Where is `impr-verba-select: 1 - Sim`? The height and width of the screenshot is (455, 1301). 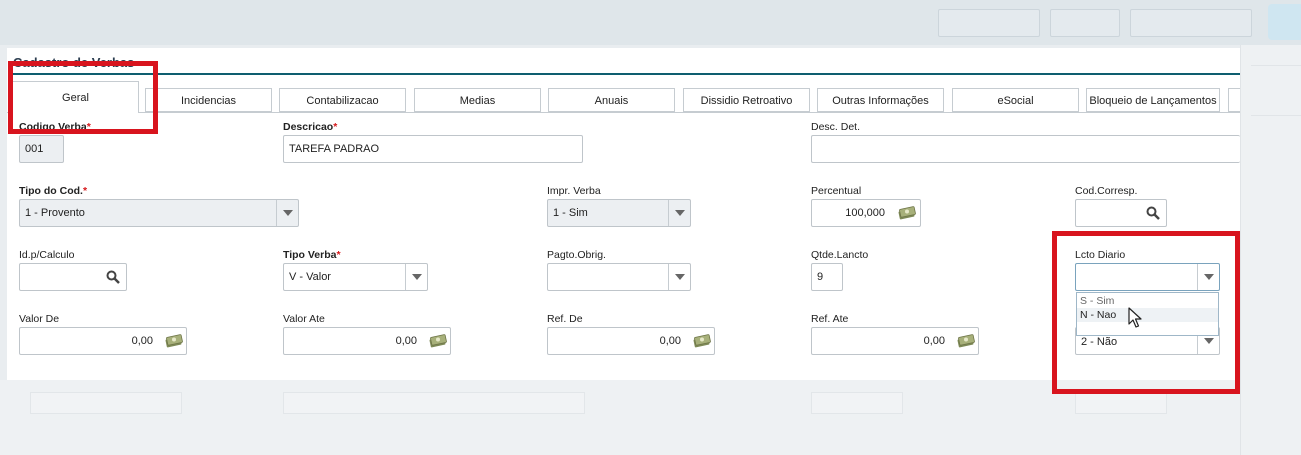 impr-verba-select: 1 - Sim is located at coordinates (619, 213).